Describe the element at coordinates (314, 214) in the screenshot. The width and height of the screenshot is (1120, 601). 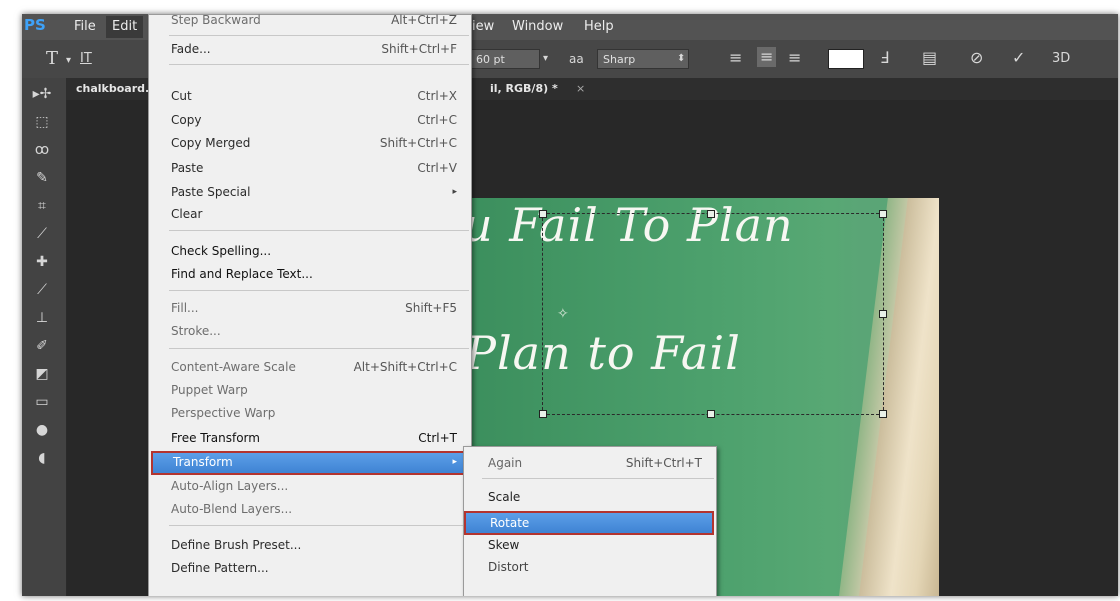
I see `menu-item-clear: Clear` at that location.